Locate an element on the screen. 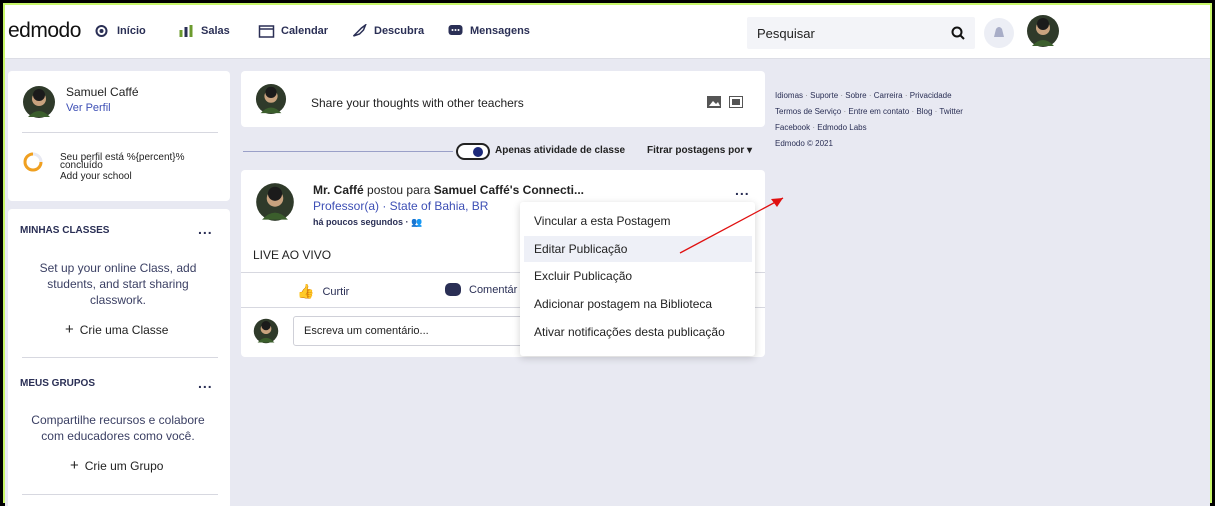 The height and width of the screenshot is (506, 1215). post-content: LIVE AO VIVO is located at coordinates (292, 255).